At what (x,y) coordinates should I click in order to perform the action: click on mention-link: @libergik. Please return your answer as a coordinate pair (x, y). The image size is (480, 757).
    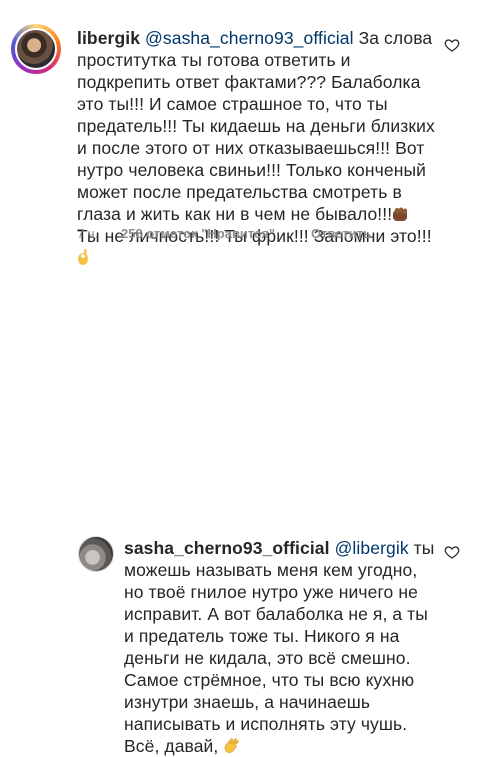
    Looking at the image, I should click on (372, 548).